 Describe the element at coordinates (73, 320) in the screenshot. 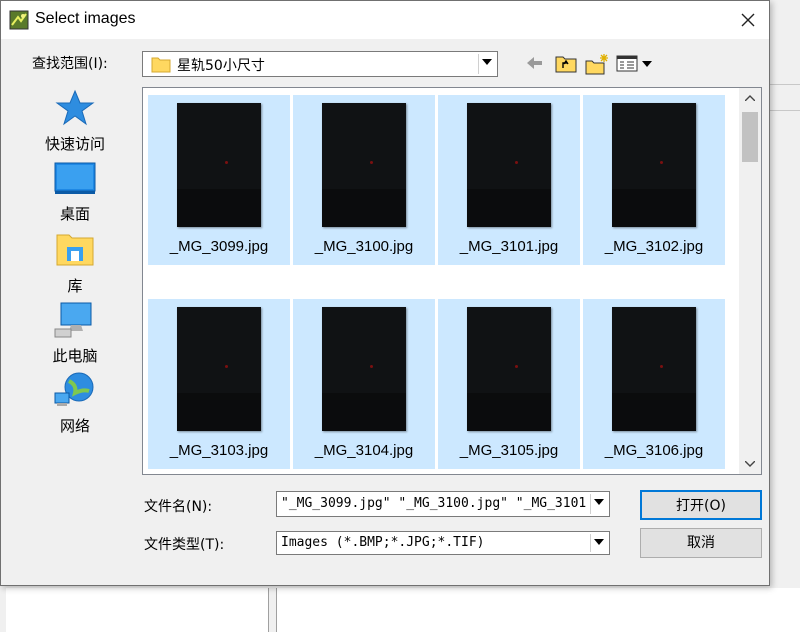

I see `this-pc-icon` at that location.